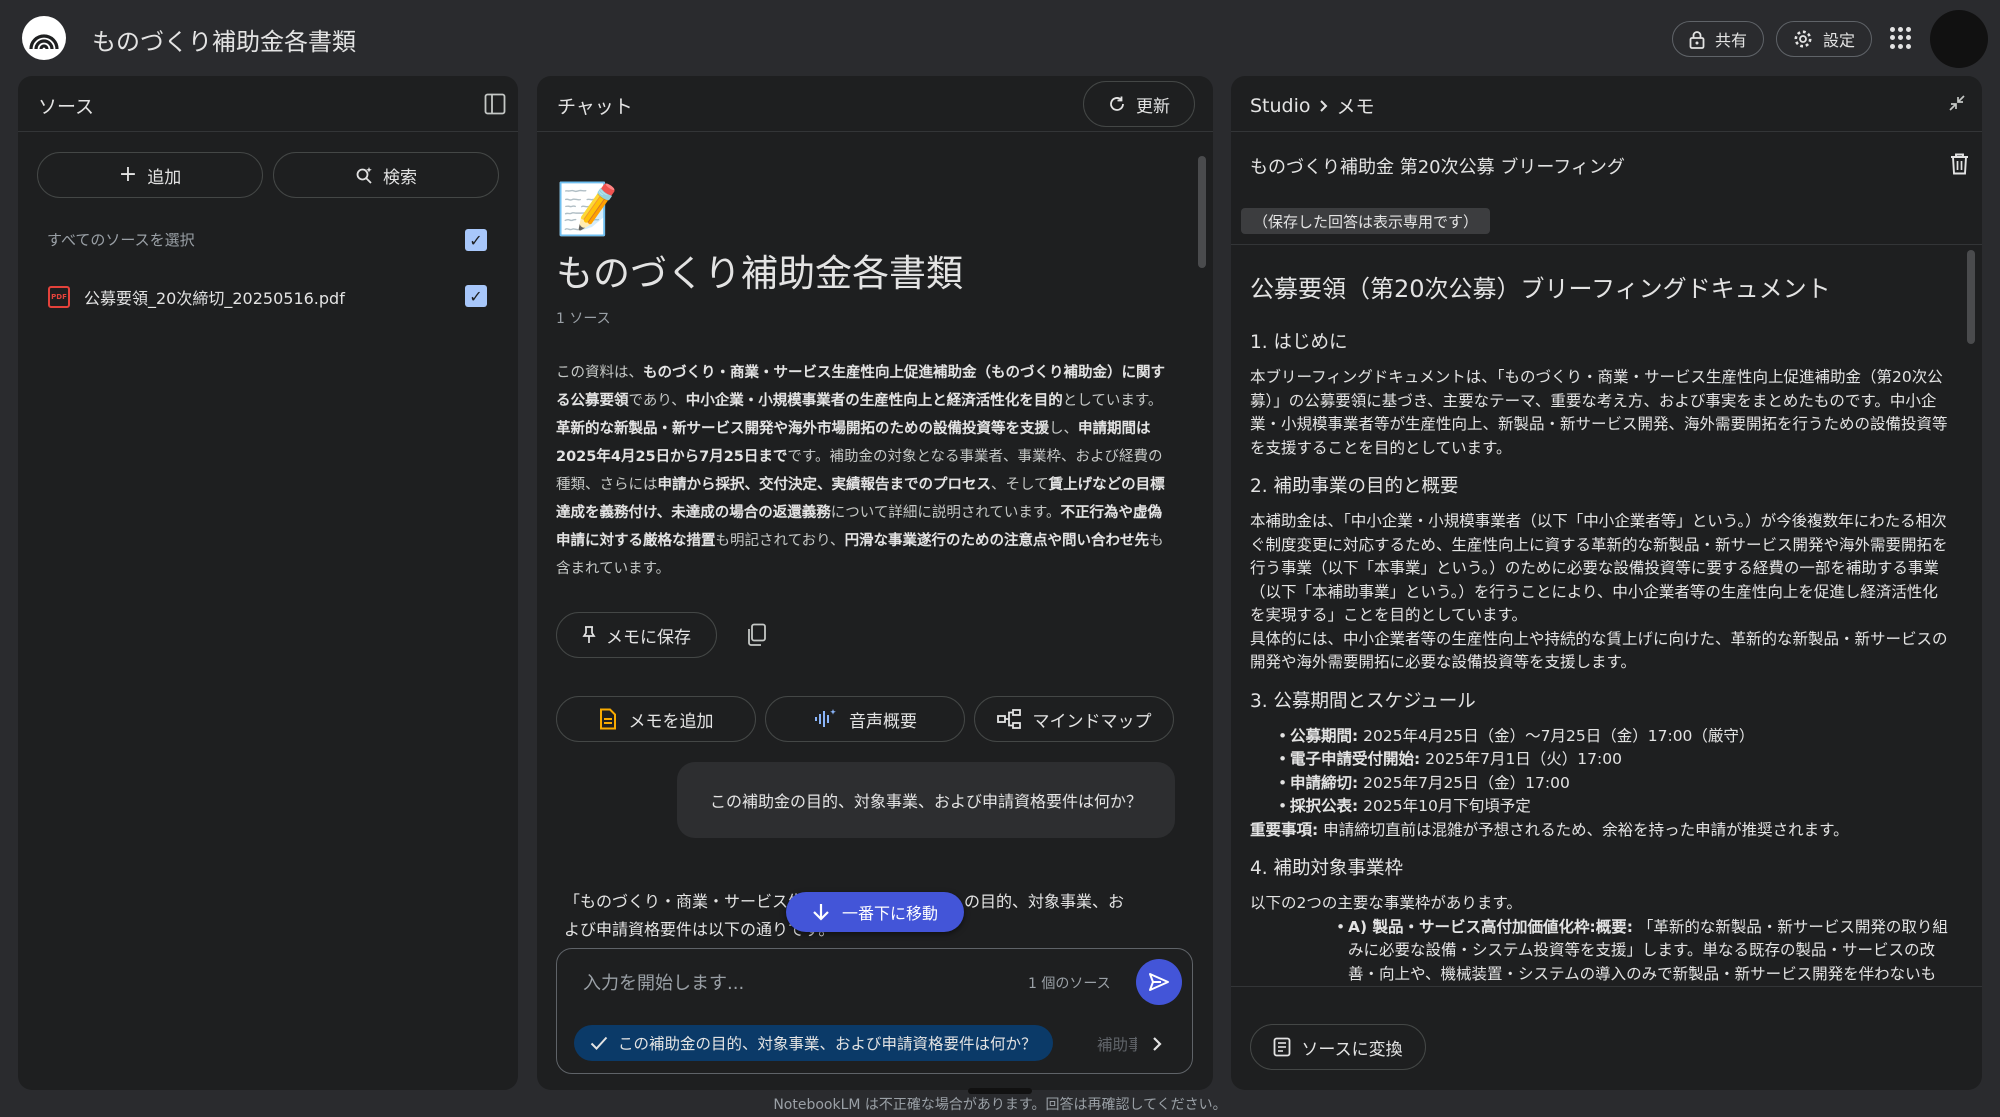  I want to click on user-message: この補助金の目的、対象事業、および申請資格要件は何か？, so click(926, 800).